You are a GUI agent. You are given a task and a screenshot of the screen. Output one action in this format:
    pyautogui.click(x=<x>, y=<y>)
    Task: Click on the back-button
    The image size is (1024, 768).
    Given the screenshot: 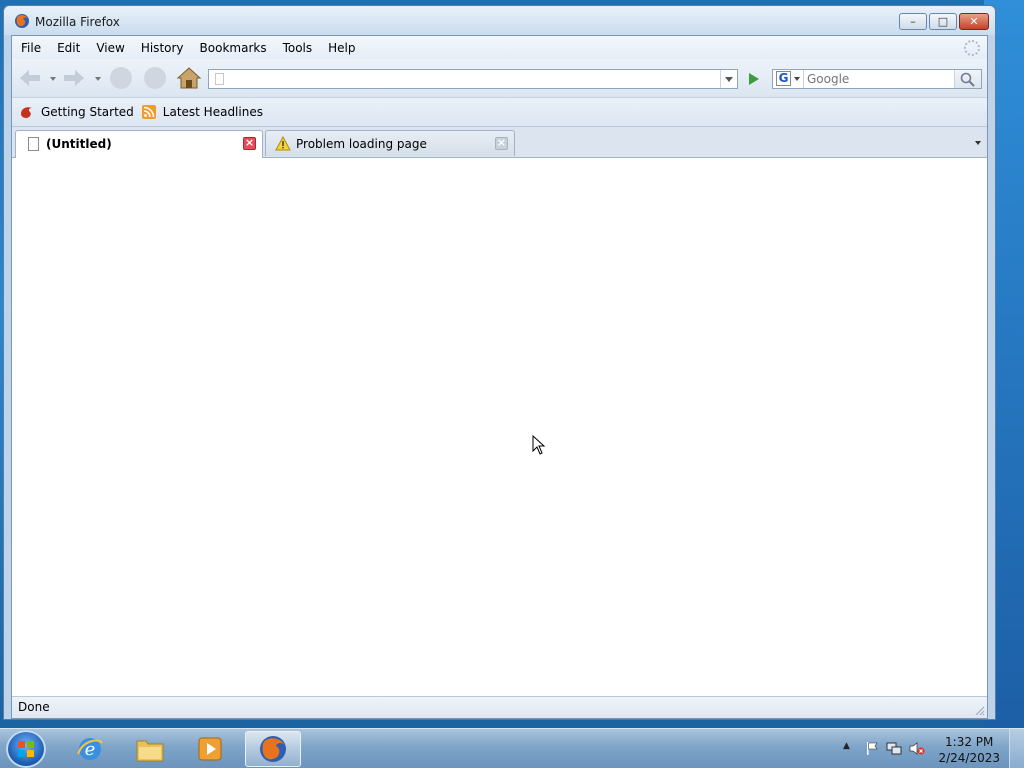 What is the action you would take?
    pyautogui.click(x=30, y=78)
    